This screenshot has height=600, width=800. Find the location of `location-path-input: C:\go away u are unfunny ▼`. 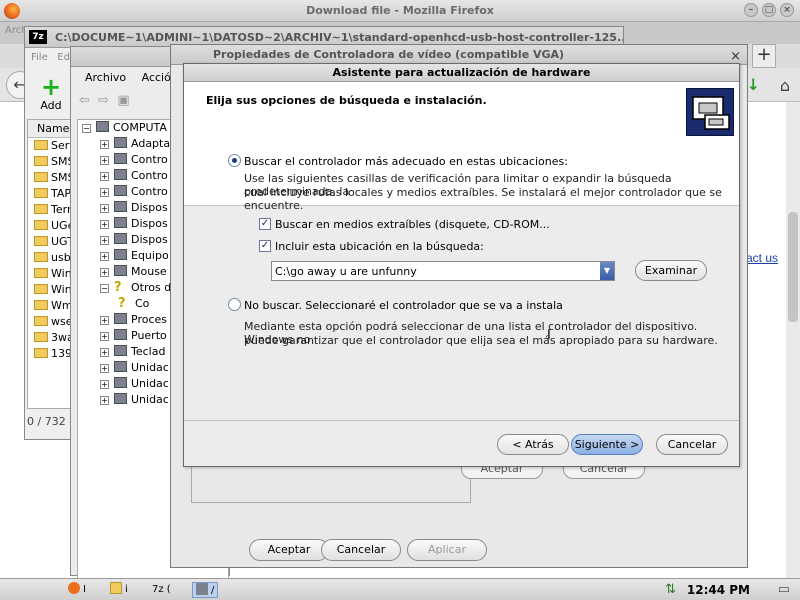

location-path-input: C:\go away u are unfunny ▼ is located at coordinates (443, 271).